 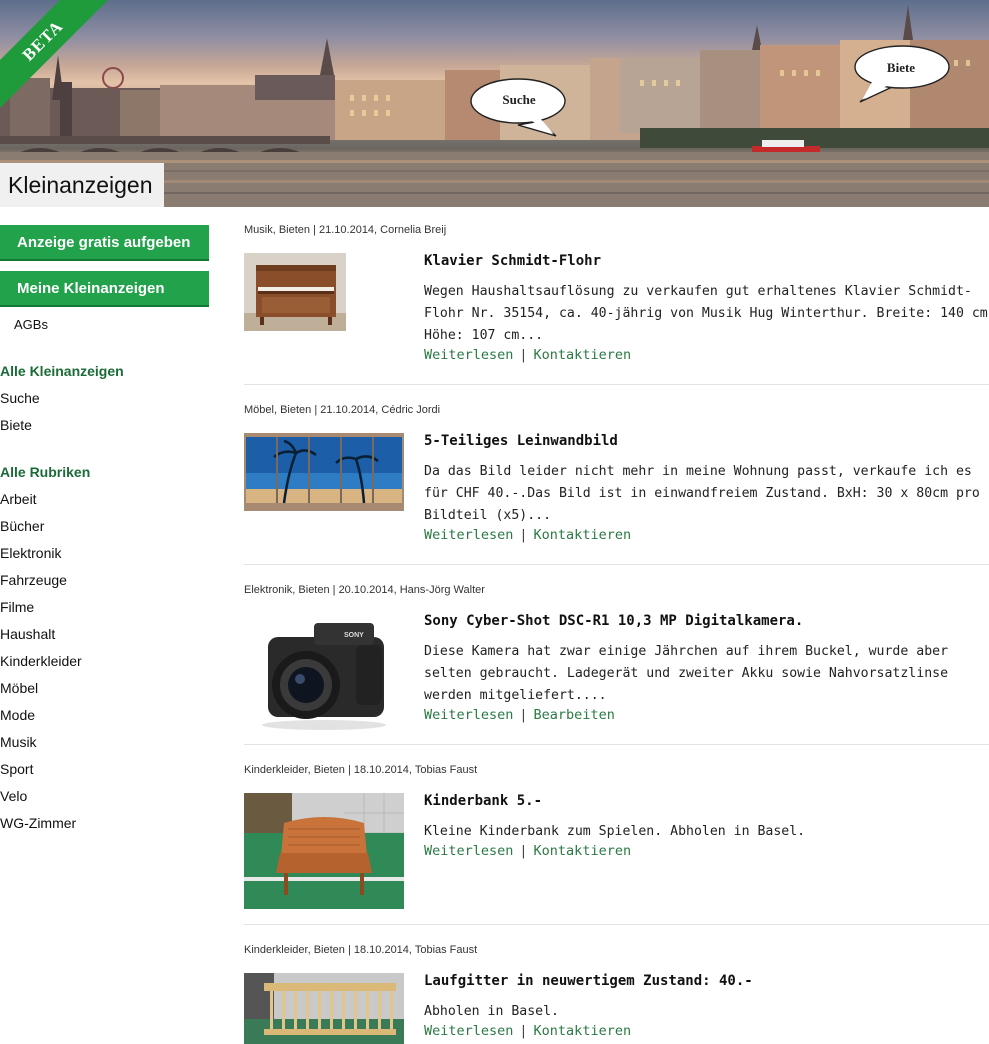 I want to click on offer-speech-bubble: Biete, so click(x=901, y=74).